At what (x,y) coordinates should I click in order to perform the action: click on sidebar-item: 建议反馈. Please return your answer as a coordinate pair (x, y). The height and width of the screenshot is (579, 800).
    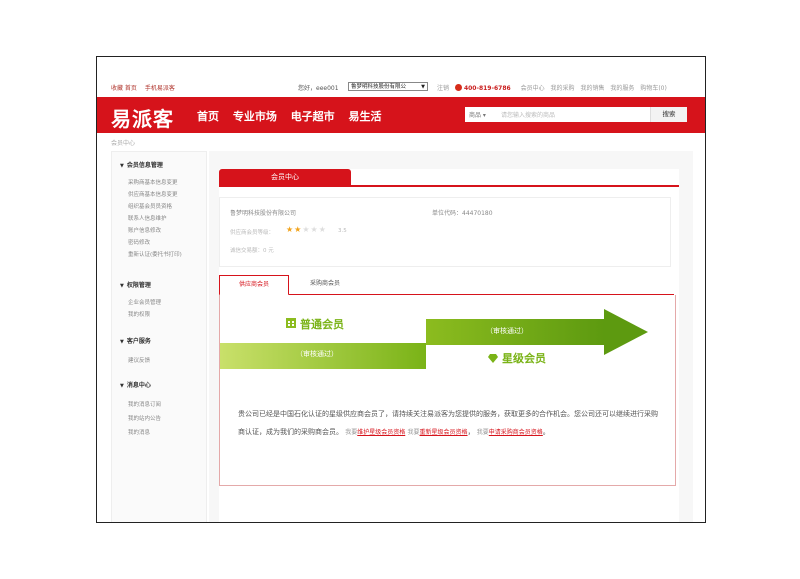
    Looking at the image, I should click on (139, 360).